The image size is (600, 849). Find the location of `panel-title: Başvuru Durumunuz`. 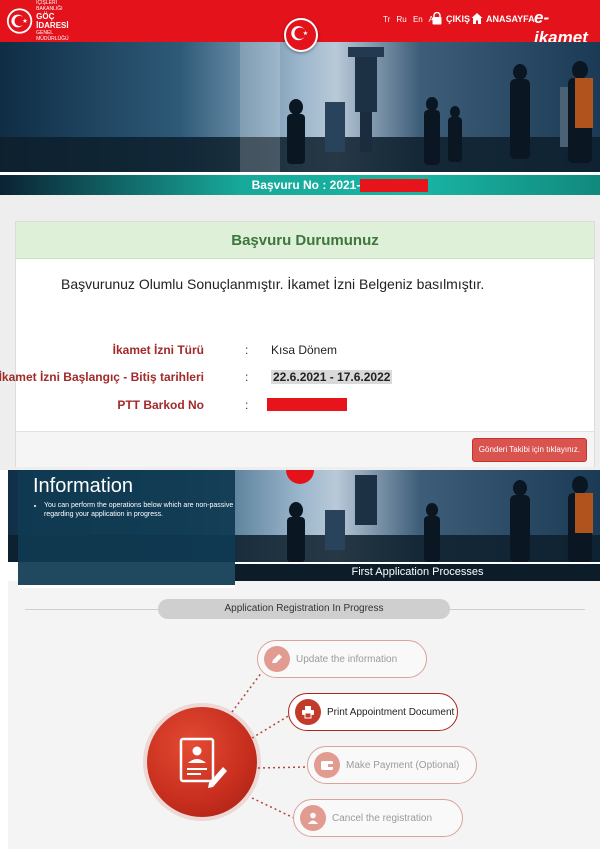

panel-title: Başvuru Durumunuz is located at coordinates (305, 240).